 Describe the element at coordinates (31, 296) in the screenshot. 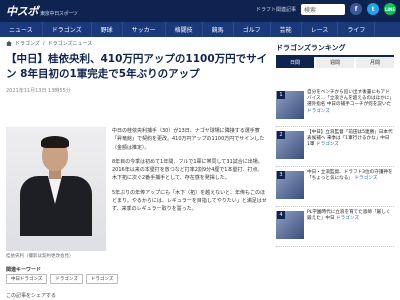

I see `share-label: この記事をシェアする` at that location.